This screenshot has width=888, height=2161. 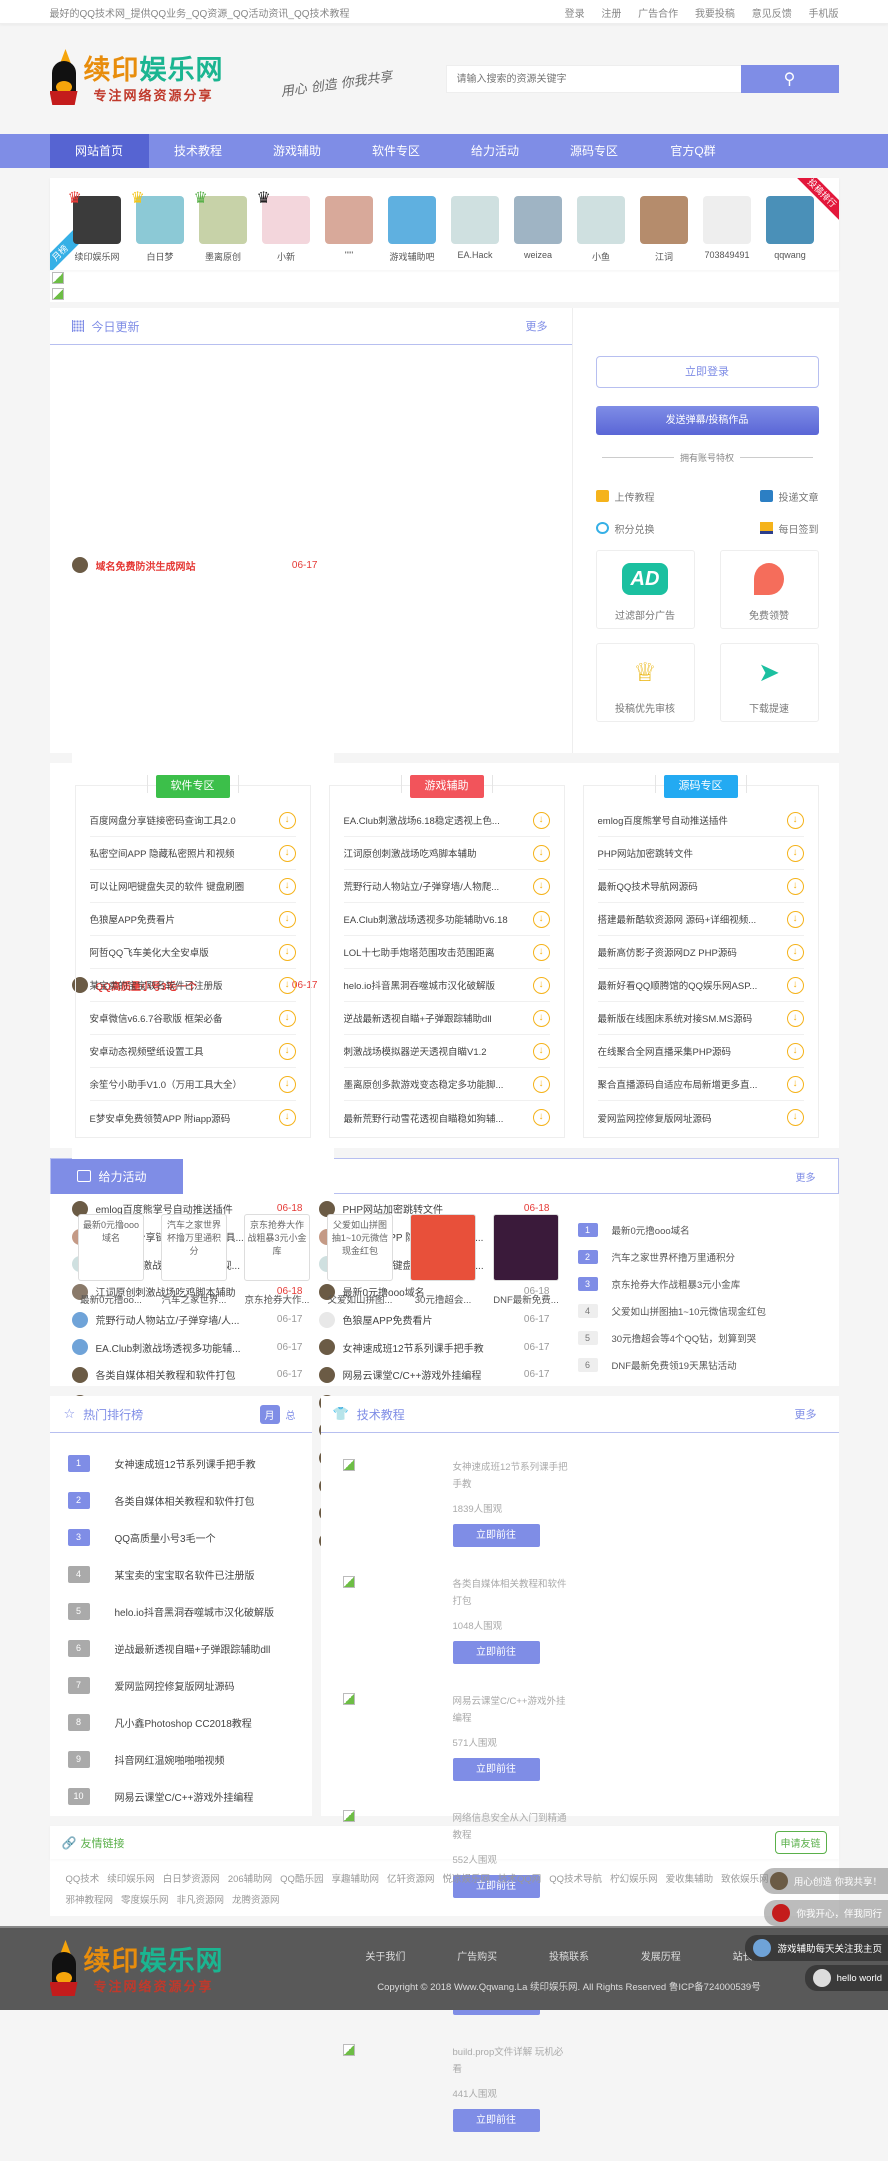 I want to click on list-item: 色狼屋APP免费看片 ↓, so click(x=192, y=919).